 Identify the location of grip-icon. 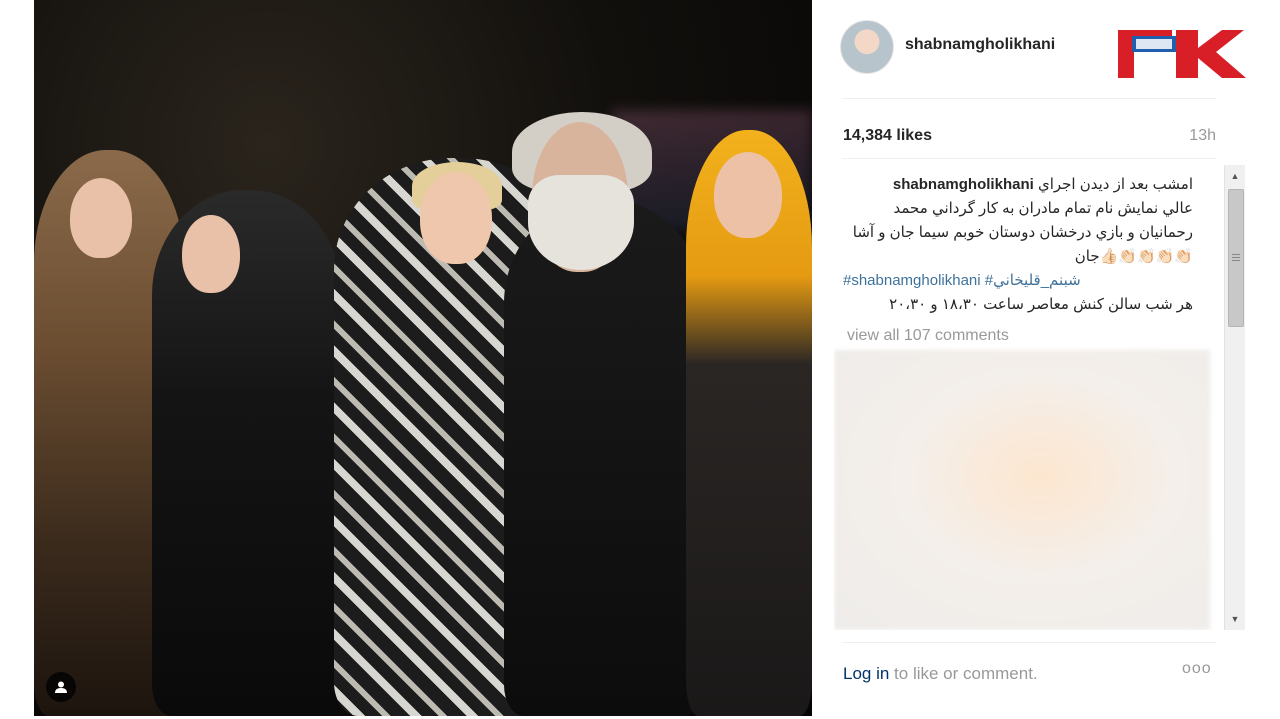
(1236, 257).